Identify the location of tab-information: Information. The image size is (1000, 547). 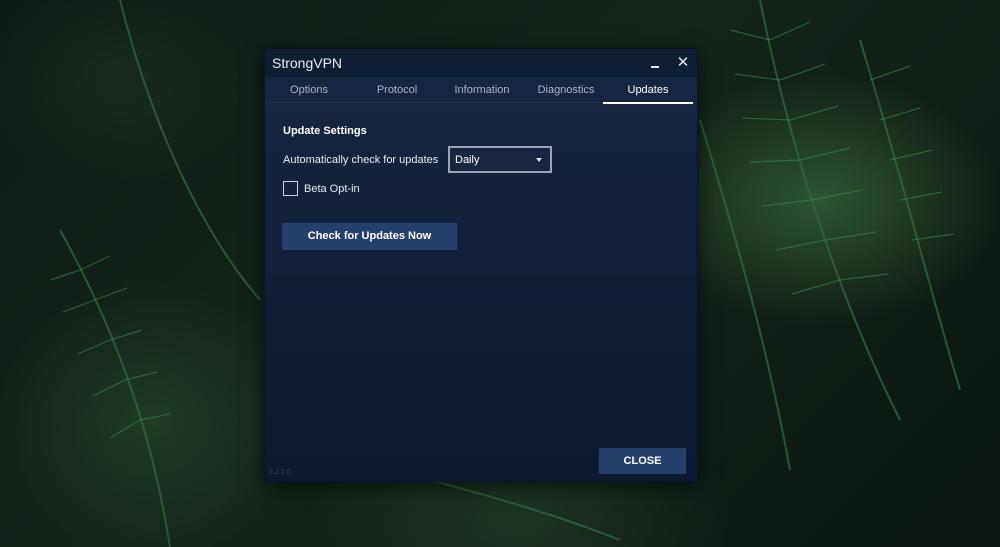
(482, 90).